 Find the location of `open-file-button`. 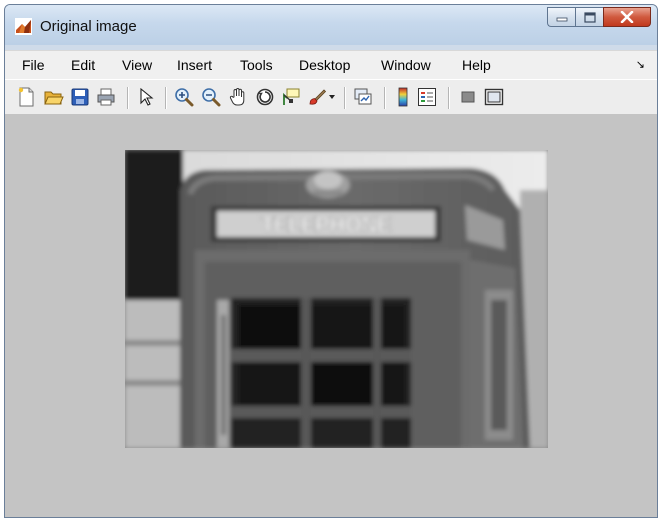

open-file-button is located at coordinates (54, 97).